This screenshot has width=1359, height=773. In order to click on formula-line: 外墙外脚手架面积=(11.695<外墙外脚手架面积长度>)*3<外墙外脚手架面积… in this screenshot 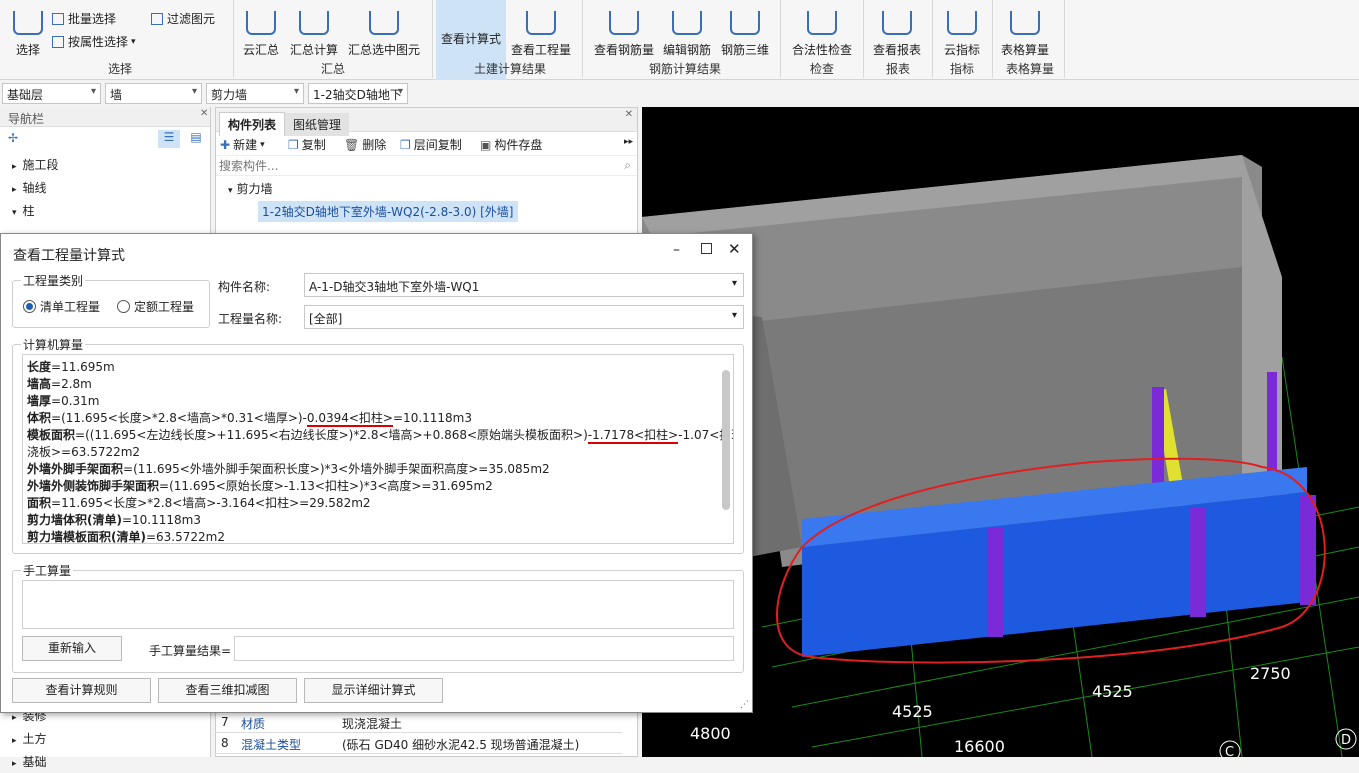, I will do `click(380, 469)`.